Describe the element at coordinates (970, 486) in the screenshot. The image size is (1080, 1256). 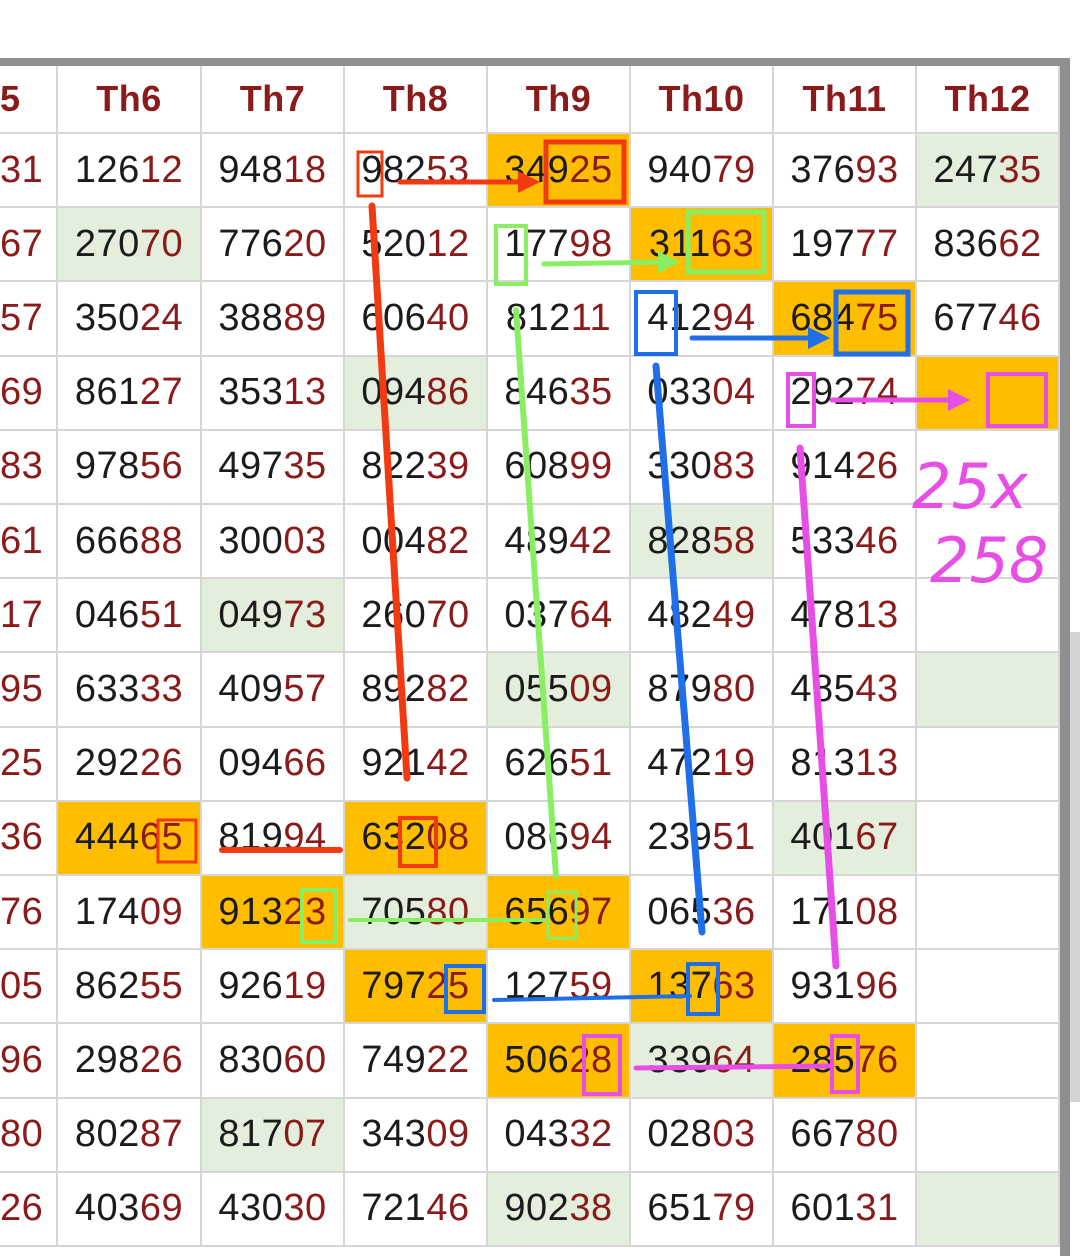
I see `handwritten-note-line1: 25x` at that location.